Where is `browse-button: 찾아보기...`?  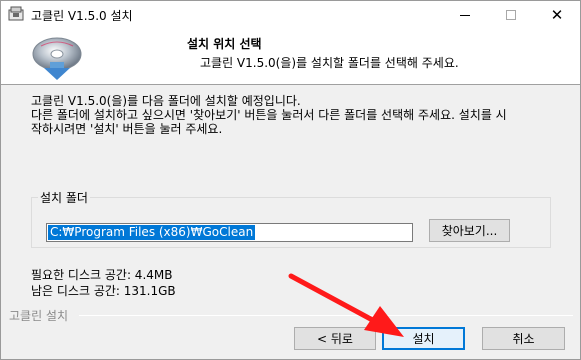 browse-button: 찾아보기... is located at coordinates (469, 230).